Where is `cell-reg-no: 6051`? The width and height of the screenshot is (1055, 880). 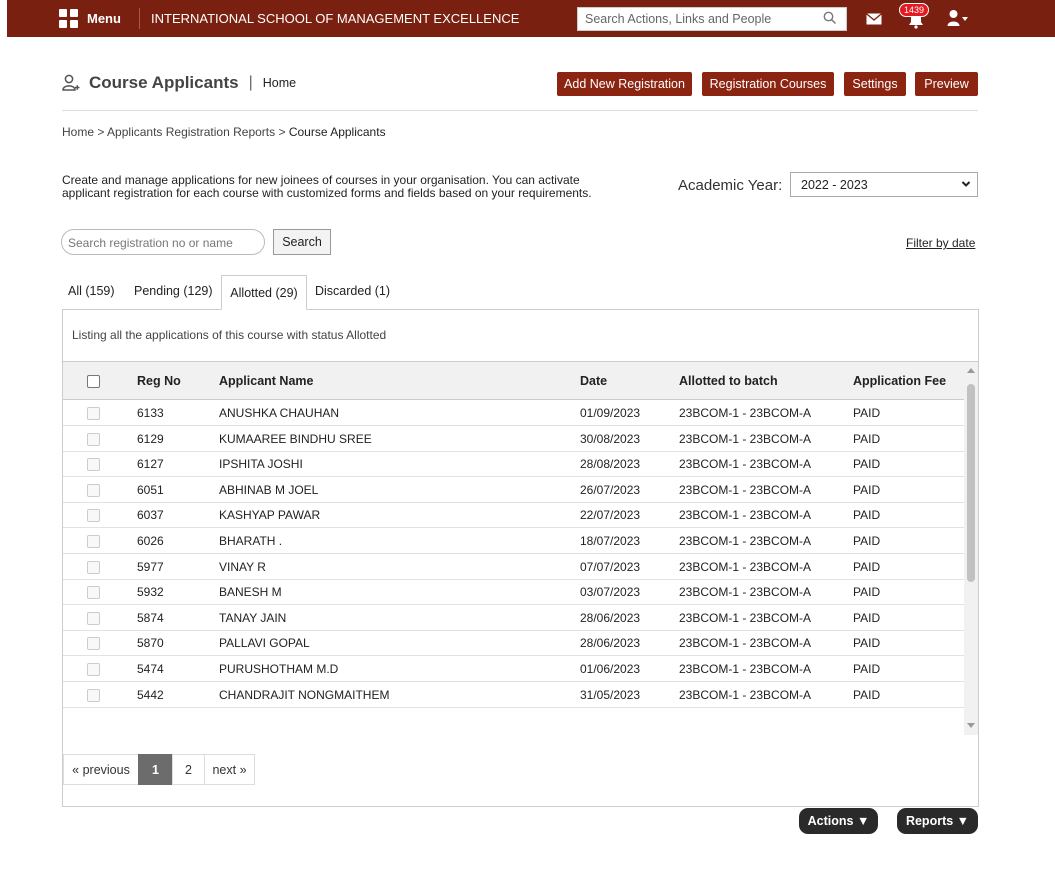 cell-reg-no: 6051 is located at coordinates (150, 489).